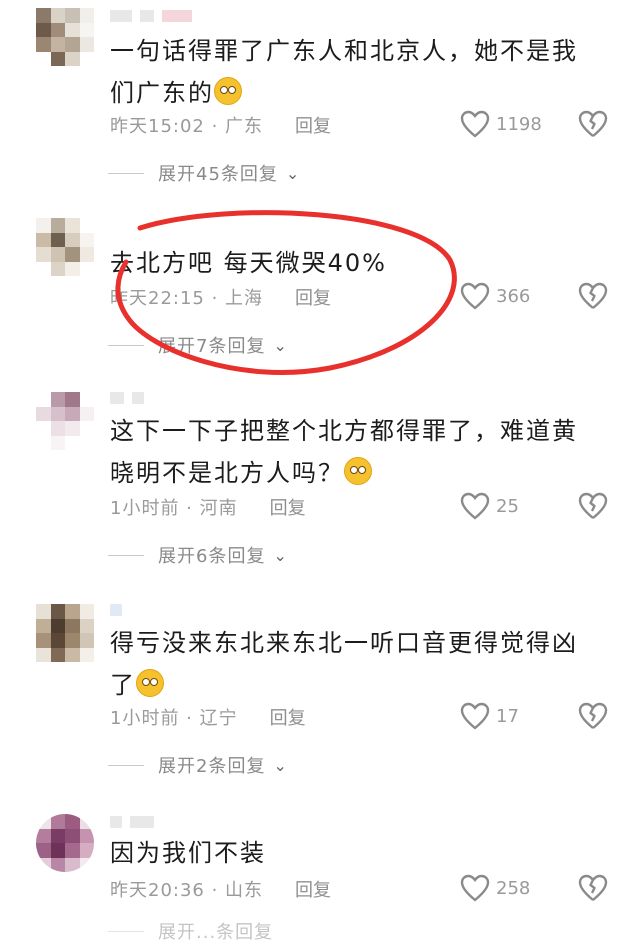 Image resolution: width=640 pixels, height=944 pixels. Describe the element at coordinates (519, 124) in the screenshot. I see `like-count: 1198` at that location.